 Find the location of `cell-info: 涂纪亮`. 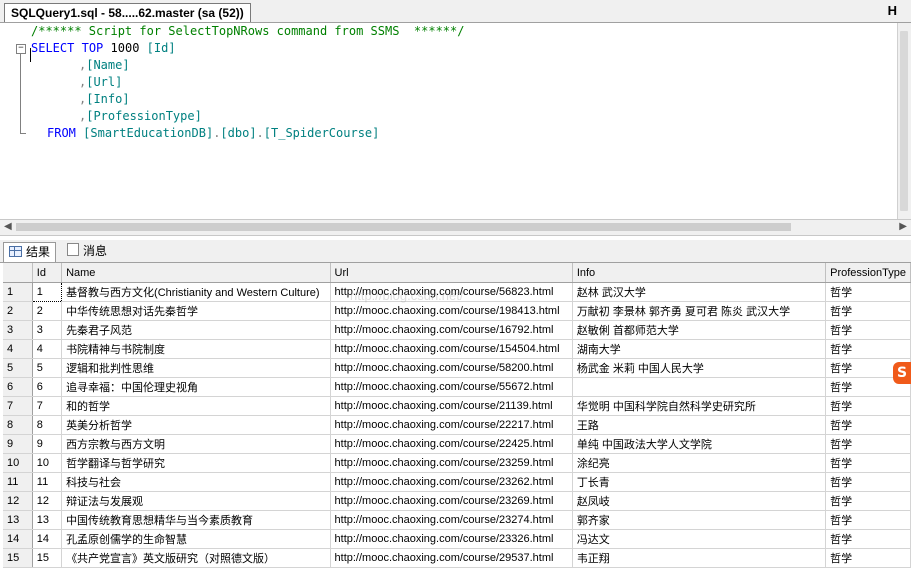

cell-info: 涂纪亮 is located at coordinates (699, 463).